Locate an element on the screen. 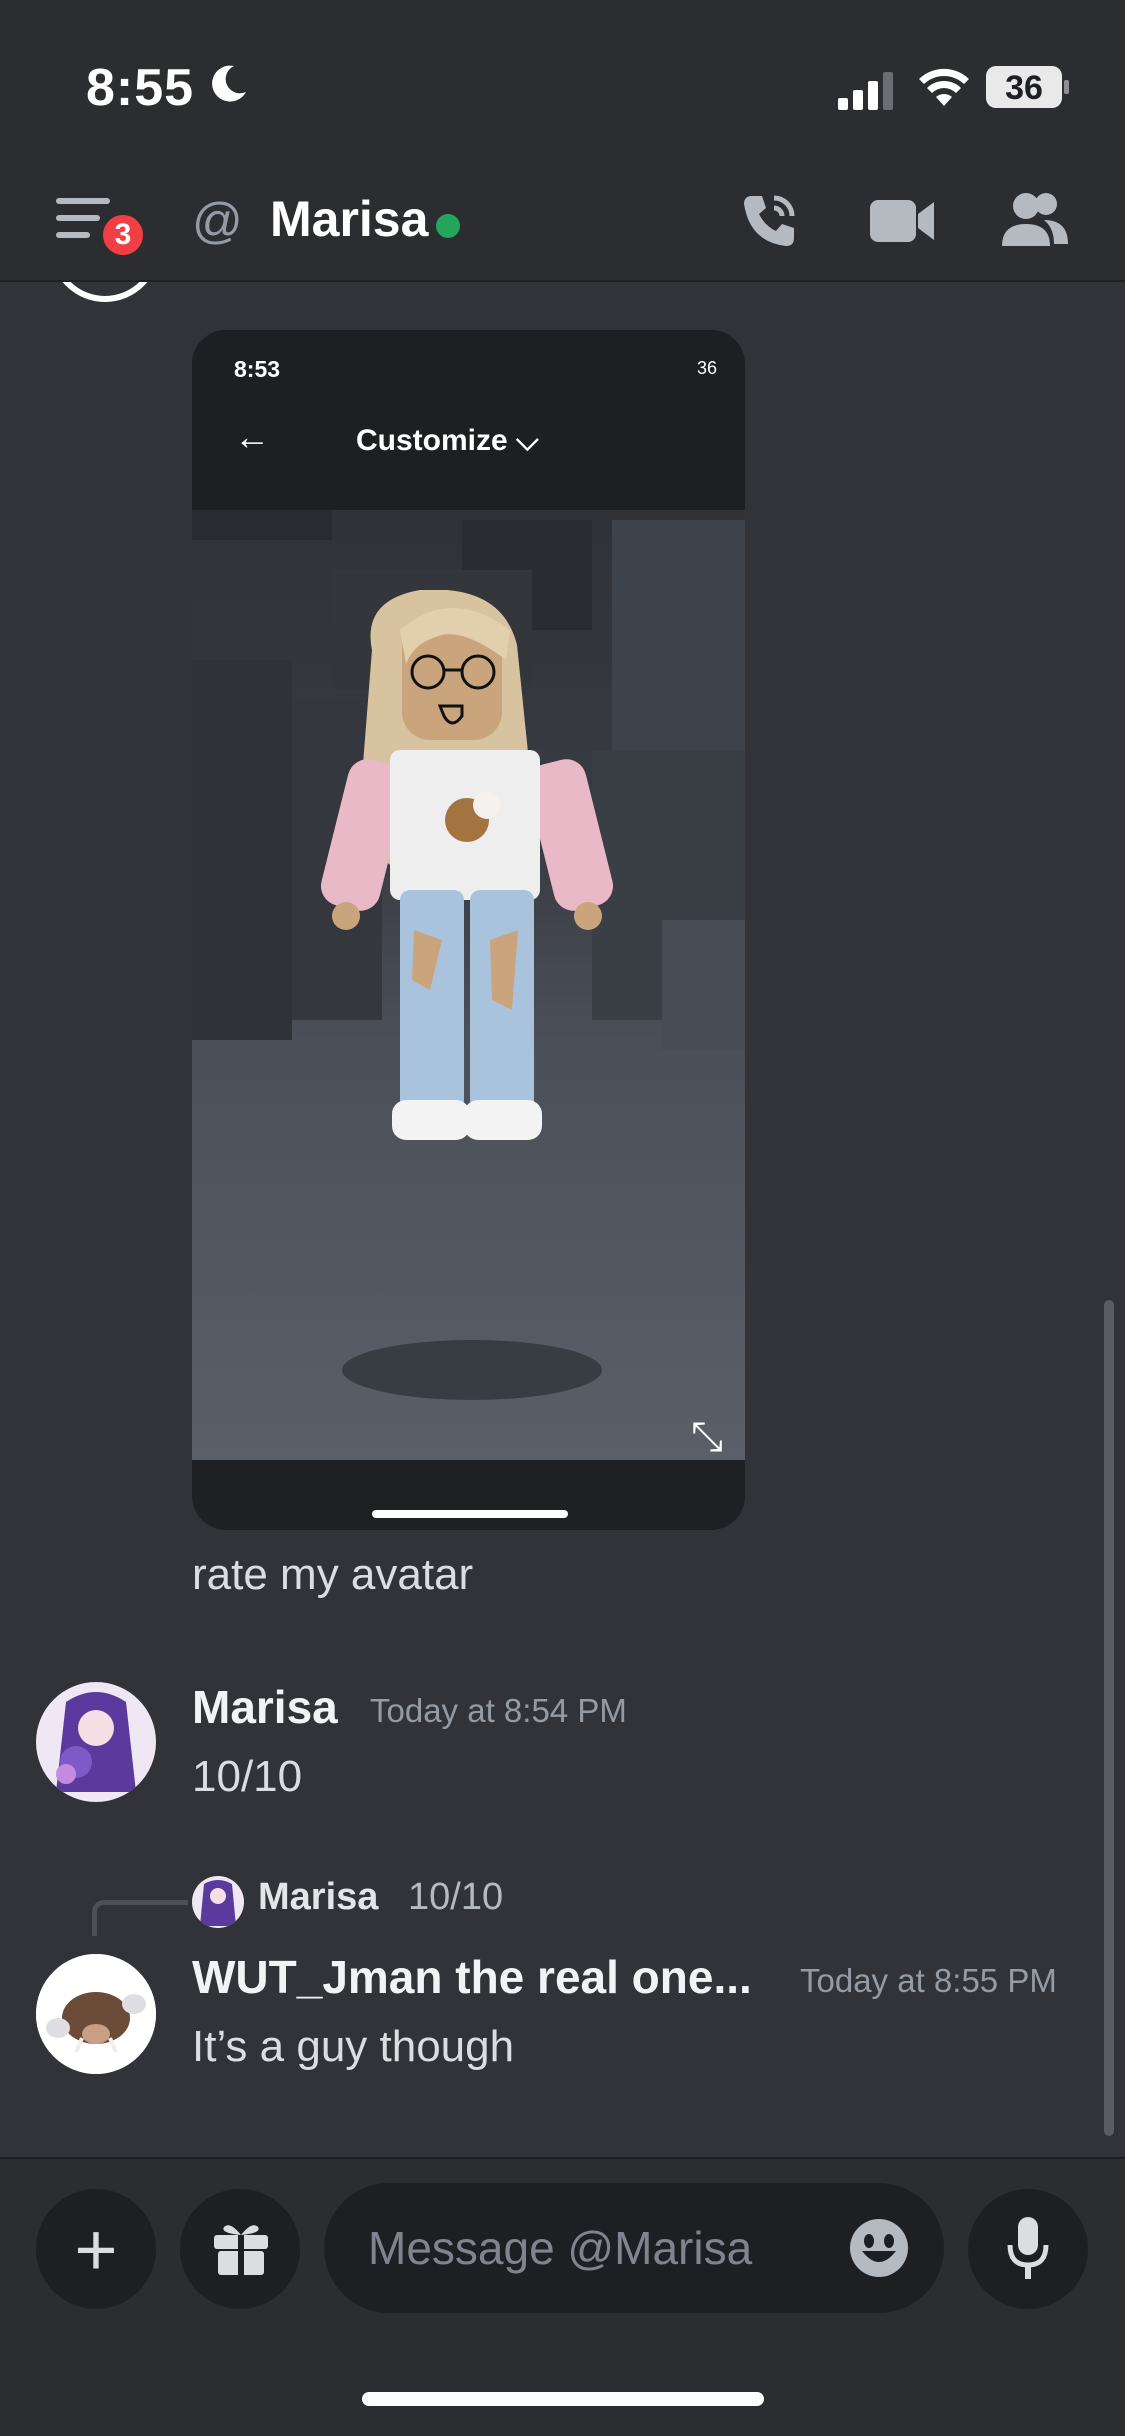 The height and width of the screenshot is (2436, 1125). online-status-dot is located at coordinates (448, 226).